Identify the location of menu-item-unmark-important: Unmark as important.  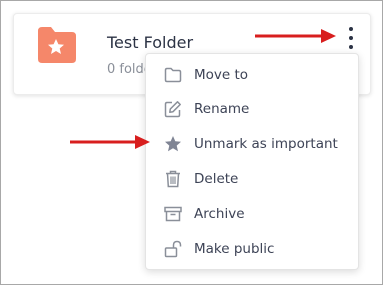
(252, 144).